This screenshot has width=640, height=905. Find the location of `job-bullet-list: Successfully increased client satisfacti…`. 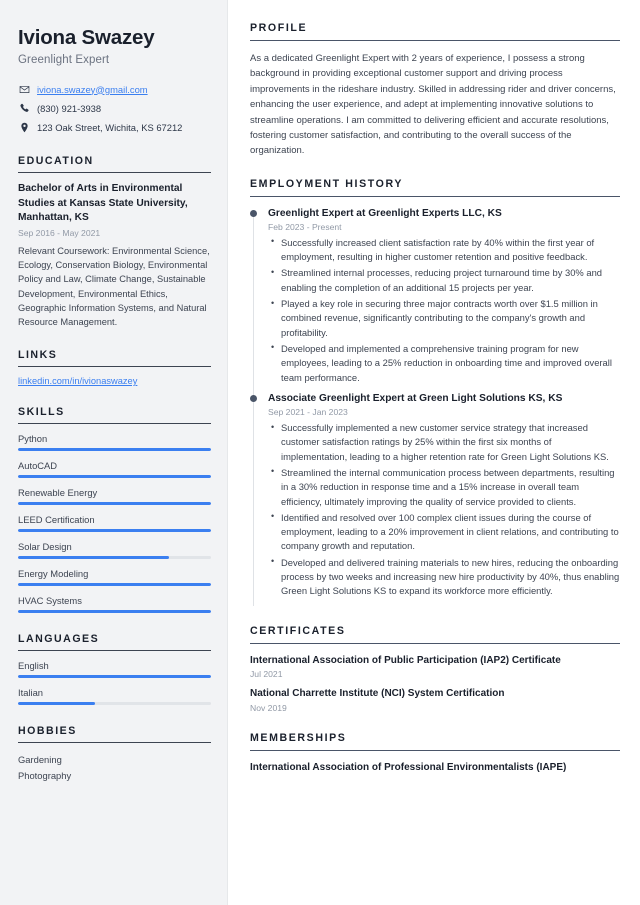

job-bullet-list: Successfully increased client satisfacti… is located at coordinates (444, 310).